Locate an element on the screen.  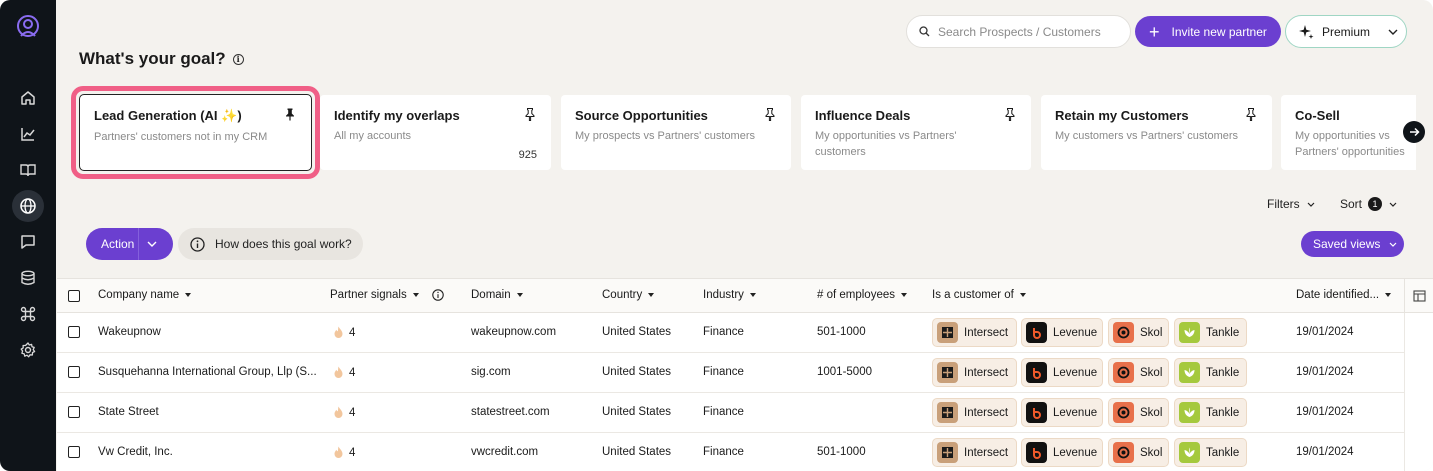
goal-title: Co-Sell is located at coordinates (1317, 115).